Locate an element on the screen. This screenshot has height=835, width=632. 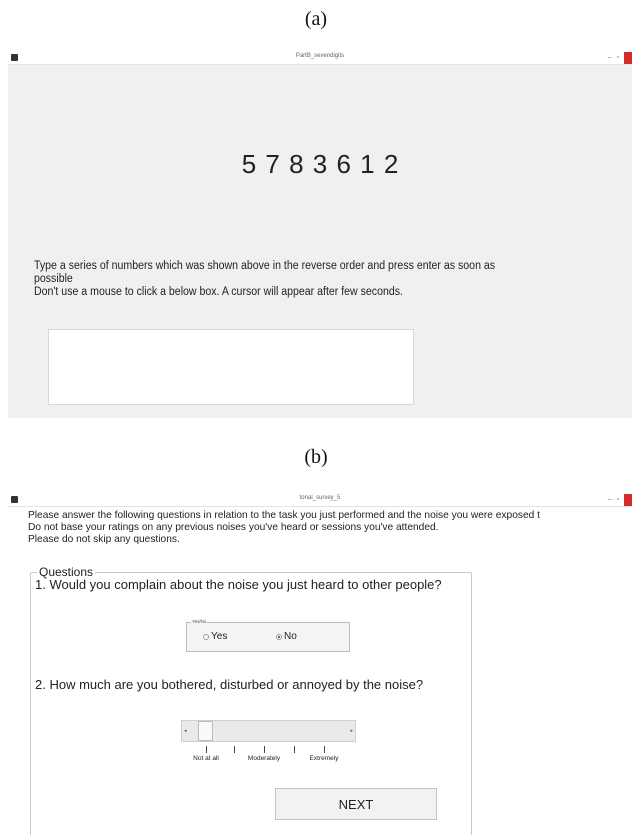
title-bar: PartB_sevendigits – ▫ is located at coordinates (320, 58).